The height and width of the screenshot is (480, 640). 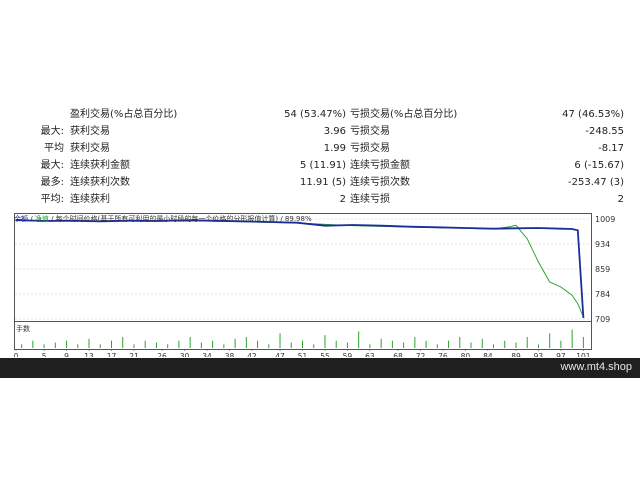 What do you see at coordinates (611, 148) in the screenshot?
I see `stat-value-right: -8.17` at bounding box center [611, 148].